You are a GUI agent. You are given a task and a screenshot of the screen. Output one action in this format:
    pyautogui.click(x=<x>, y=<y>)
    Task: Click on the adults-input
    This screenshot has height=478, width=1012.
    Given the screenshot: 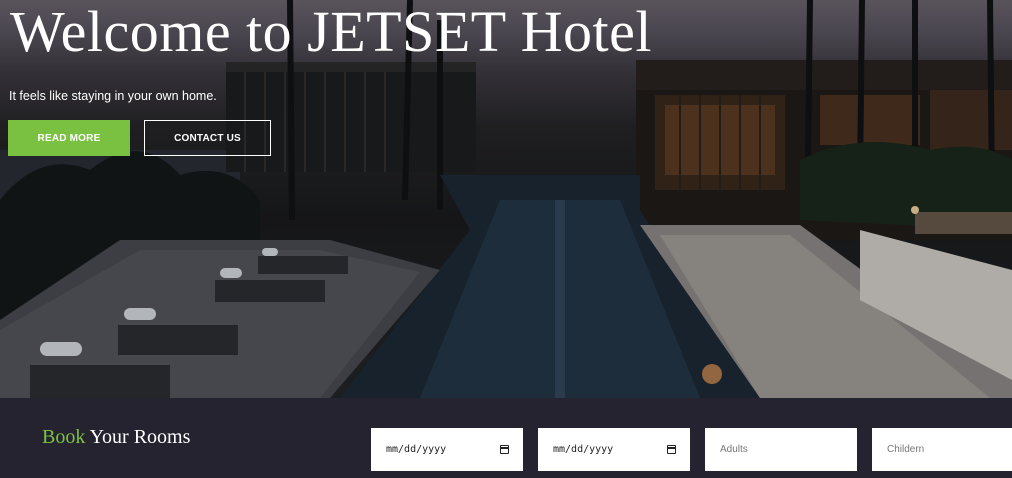 What is the action you would take?
    pyautogui.click(x=781, y=449)
    